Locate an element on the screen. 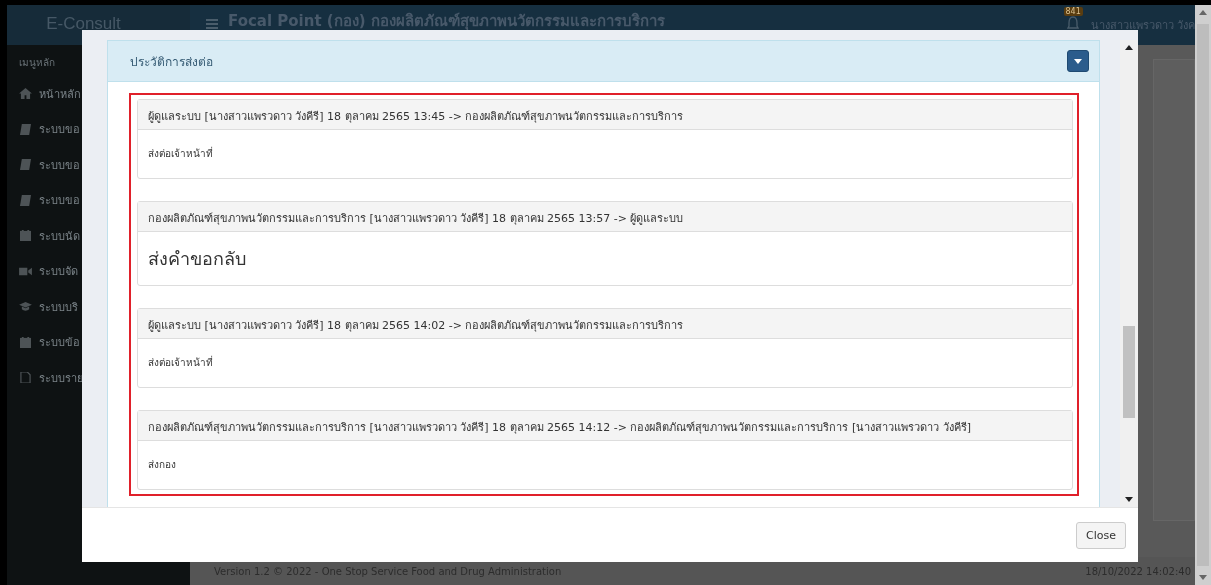 The image size is (1211, 585). notification-badge: 841 is located at coordinates (1073, 11).